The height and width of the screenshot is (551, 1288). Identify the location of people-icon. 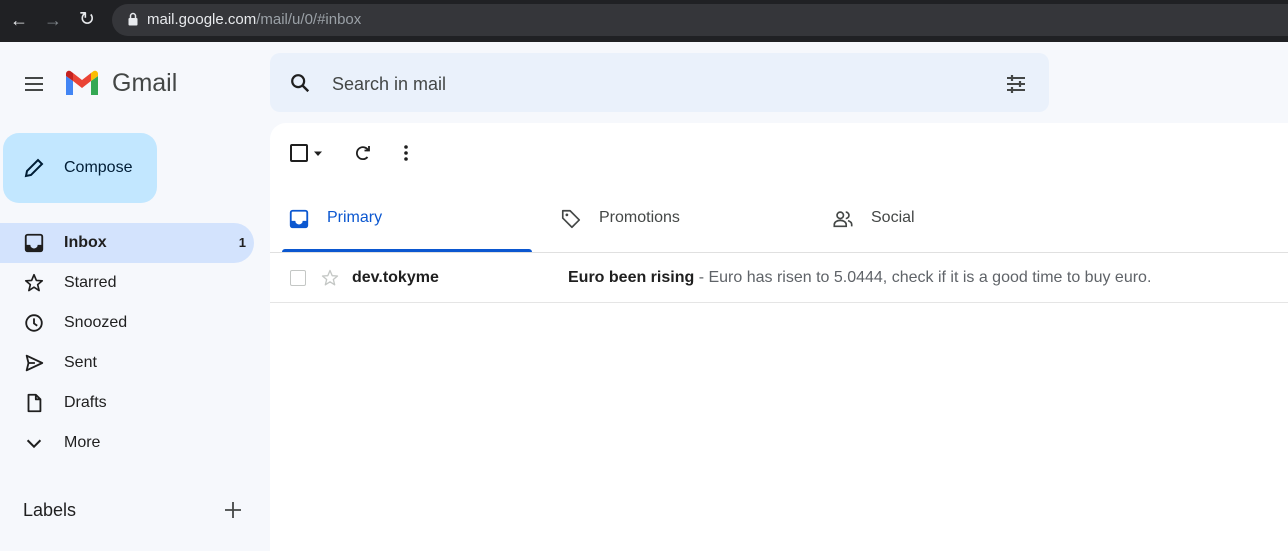
(843, 219).